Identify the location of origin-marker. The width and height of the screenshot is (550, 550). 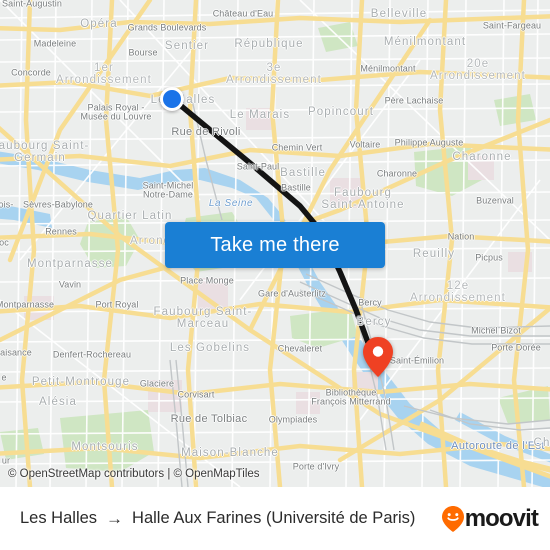
(172, 99).